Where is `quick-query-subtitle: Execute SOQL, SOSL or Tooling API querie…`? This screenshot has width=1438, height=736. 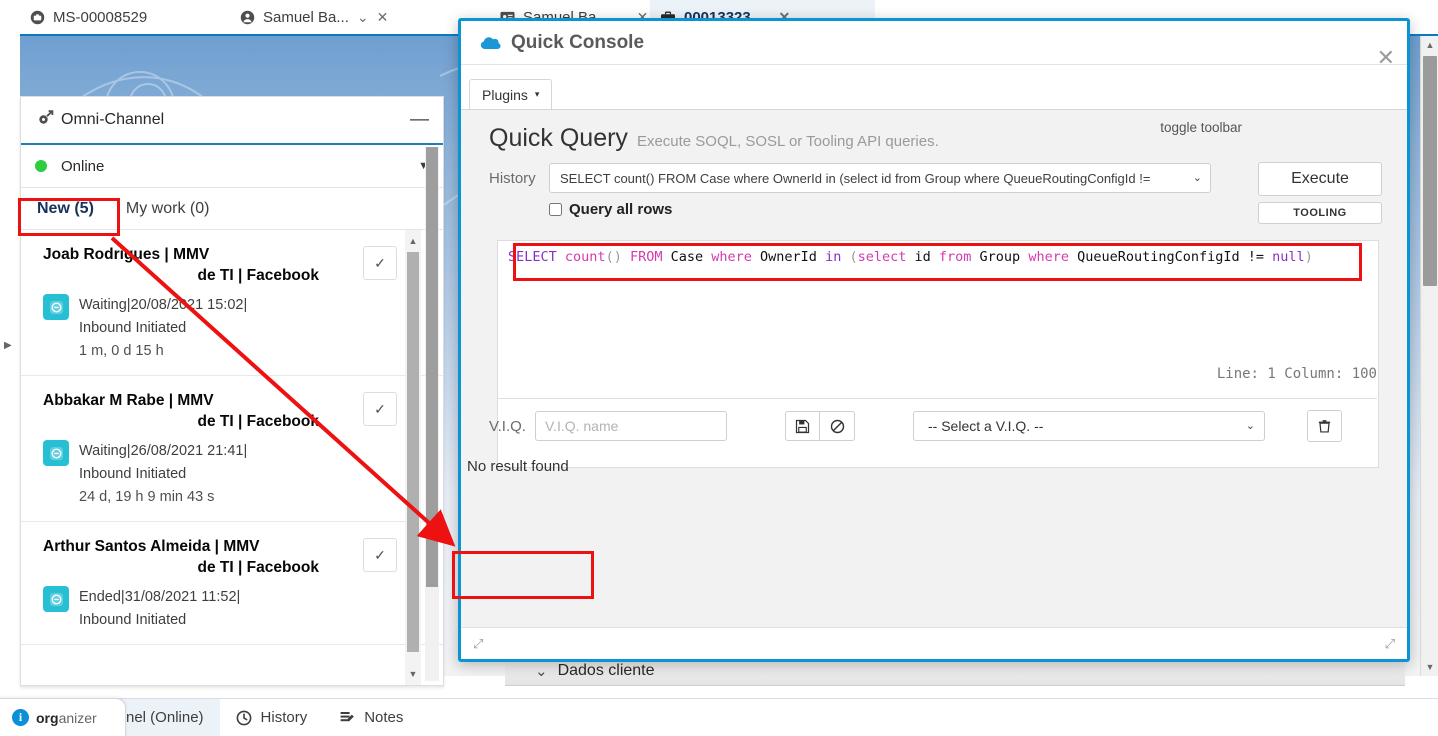 quick-query-subtitle: Execute SOQL, SOSL or Tooling API querie… is located at coordinates (787, 141).